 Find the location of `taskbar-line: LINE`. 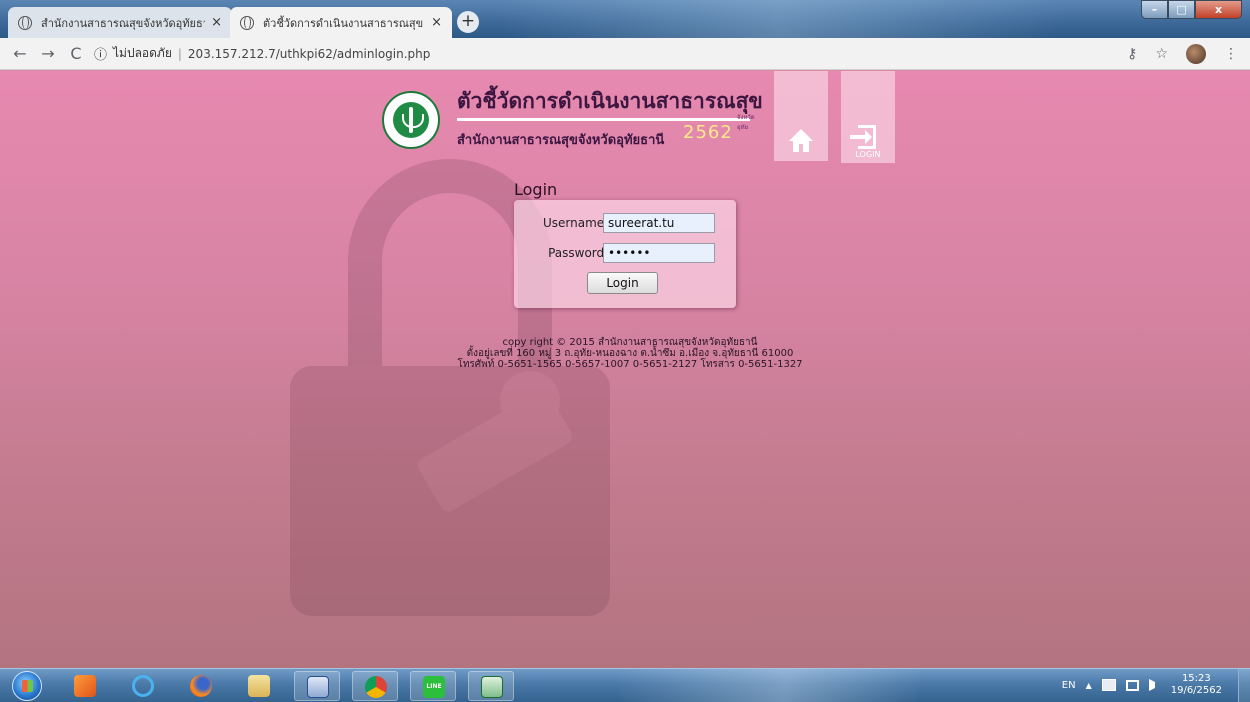

taskbar-line: LINE is located at coordinates (433, 686).